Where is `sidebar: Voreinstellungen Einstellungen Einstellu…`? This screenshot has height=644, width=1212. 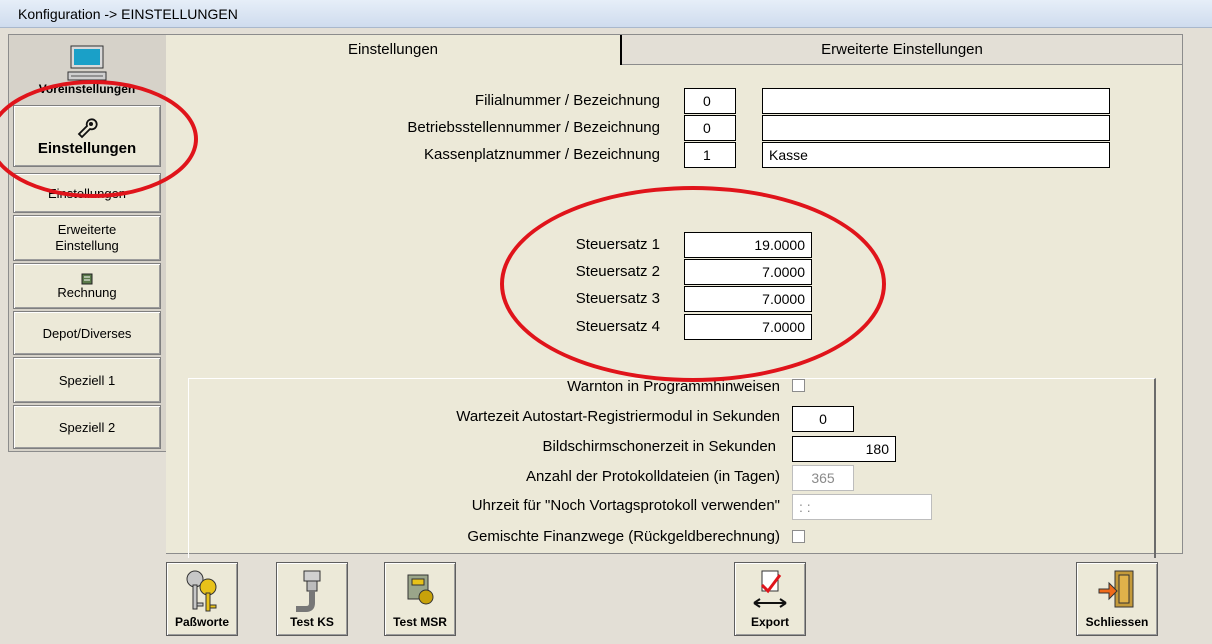 sidebar: Voreinstellungen Einstellungen Einstellu… is located at coordinates (88, 243).